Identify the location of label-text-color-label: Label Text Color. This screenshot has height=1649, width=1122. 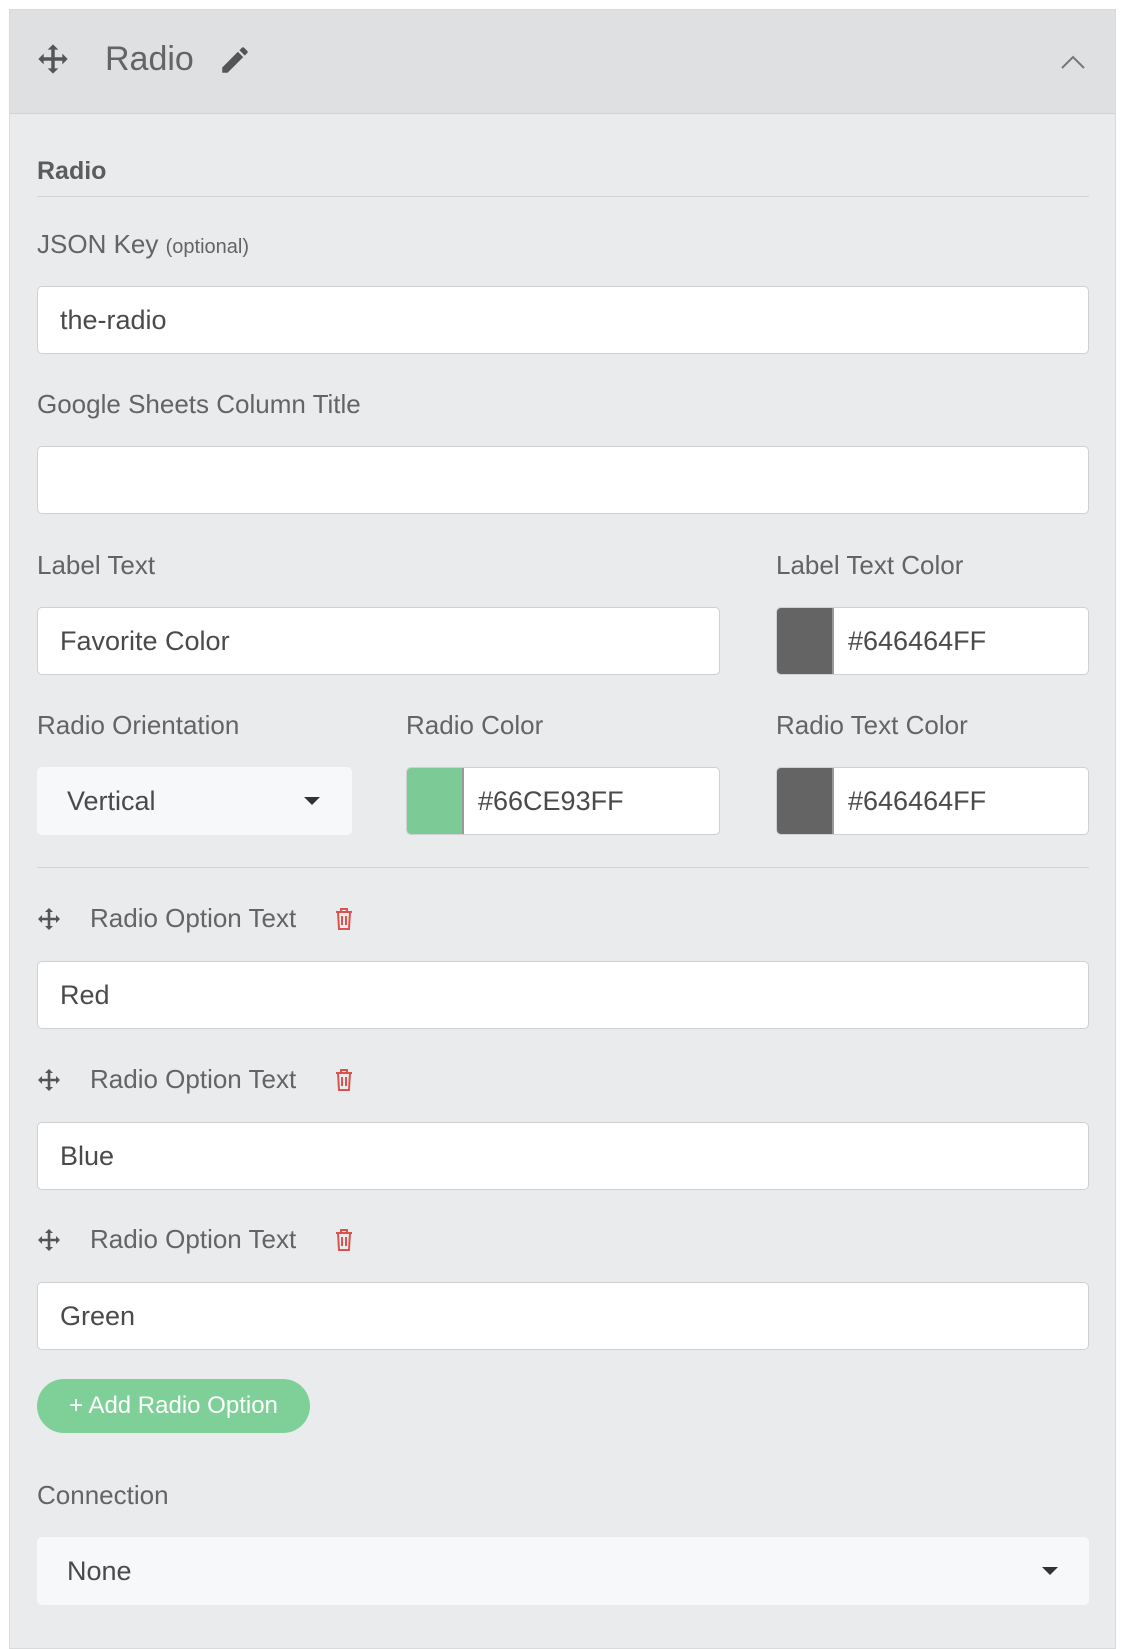
(870, 565).